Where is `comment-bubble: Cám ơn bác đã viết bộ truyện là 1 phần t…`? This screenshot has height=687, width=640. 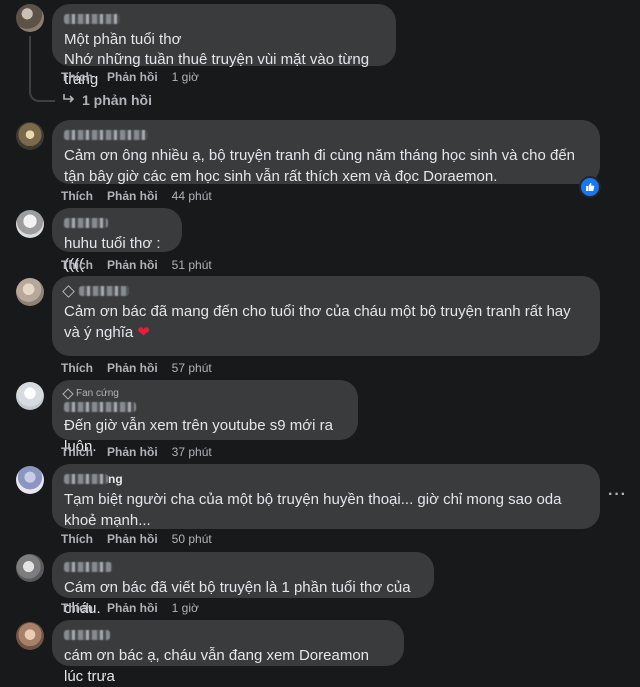
comment-bubble: Cám ơn bác đã viết bộ truyện là 1 phần t… is located at coordinates (243, 584).